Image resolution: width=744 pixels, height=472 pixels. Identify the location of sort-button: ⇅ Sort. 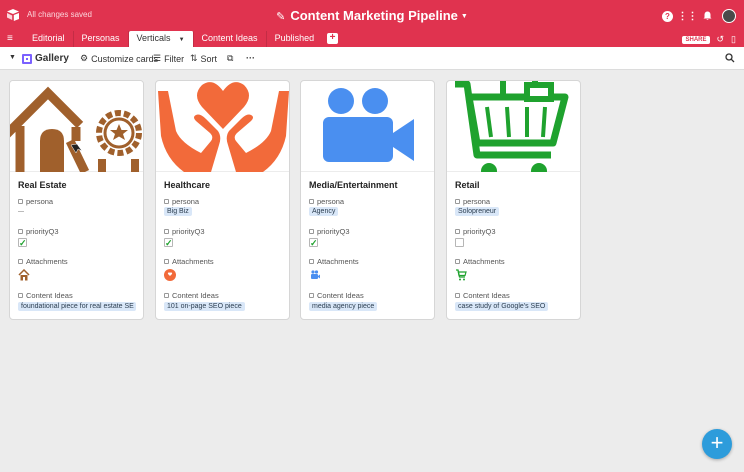
(203, 58).